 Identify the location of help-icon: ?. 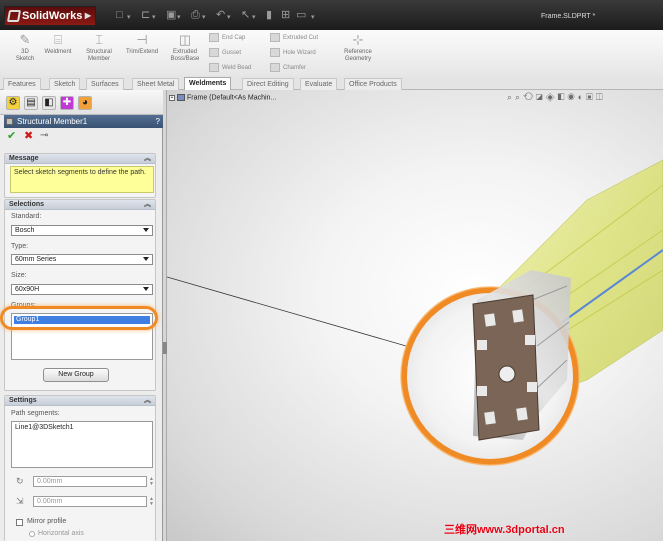
(158, 121).